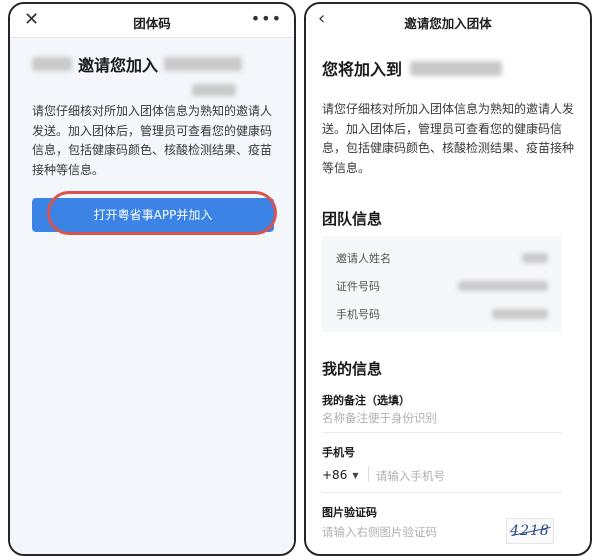 This screenshot has width=600, height=560. I want to click on id-number-label: 证件号码, so click(358, 286).